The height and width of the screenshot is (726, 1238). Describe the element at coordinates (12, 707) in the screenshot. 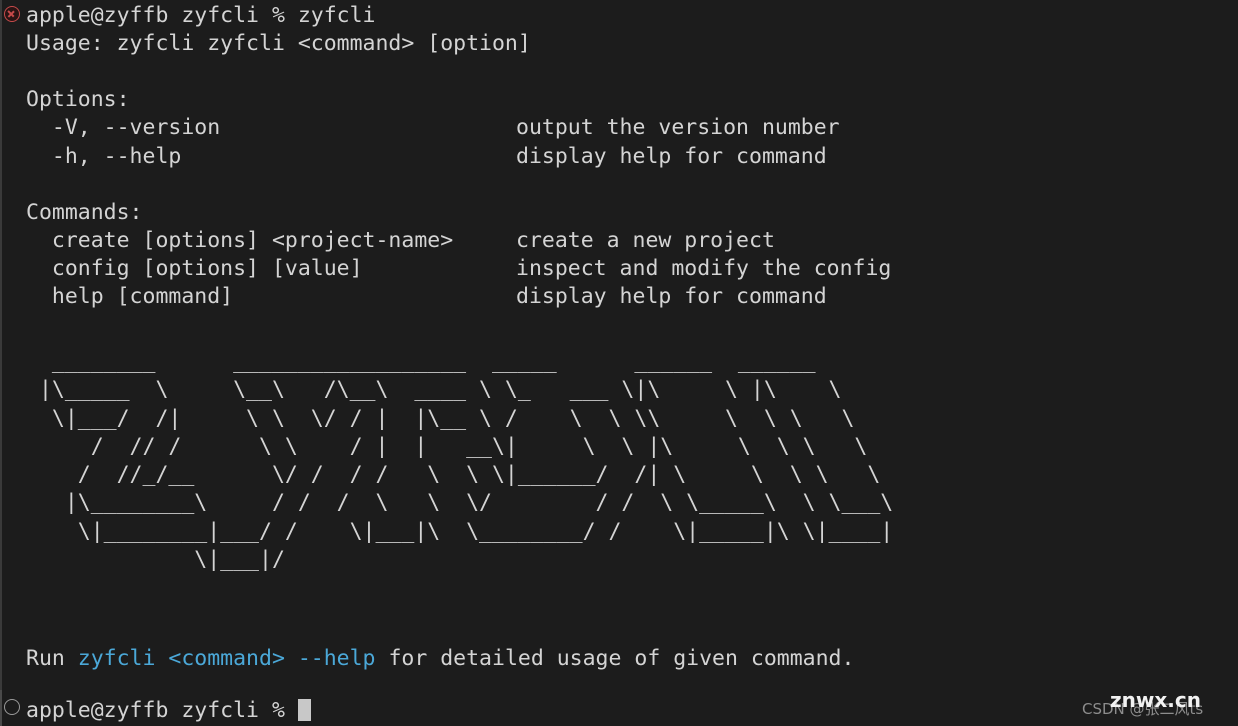

I see `idle-circle-icon` at that location.